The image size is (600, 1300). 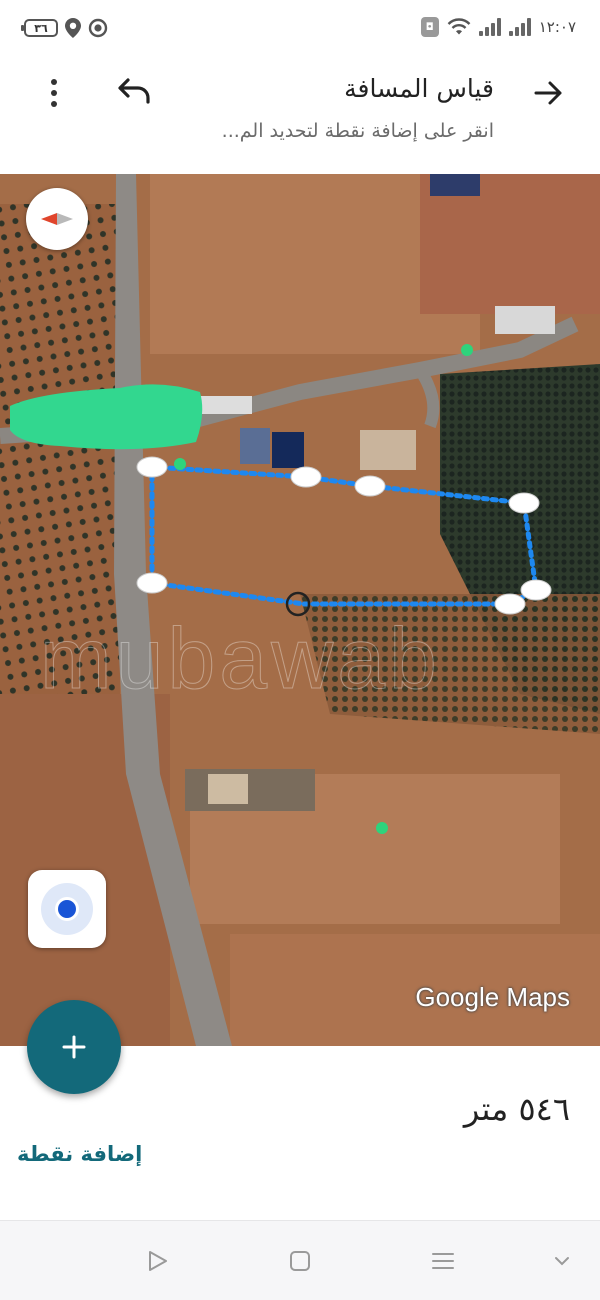 What do you see at coordinates (134, 93) in the screenshot?
I see `undo-icon` at bounding box center [134, 93].